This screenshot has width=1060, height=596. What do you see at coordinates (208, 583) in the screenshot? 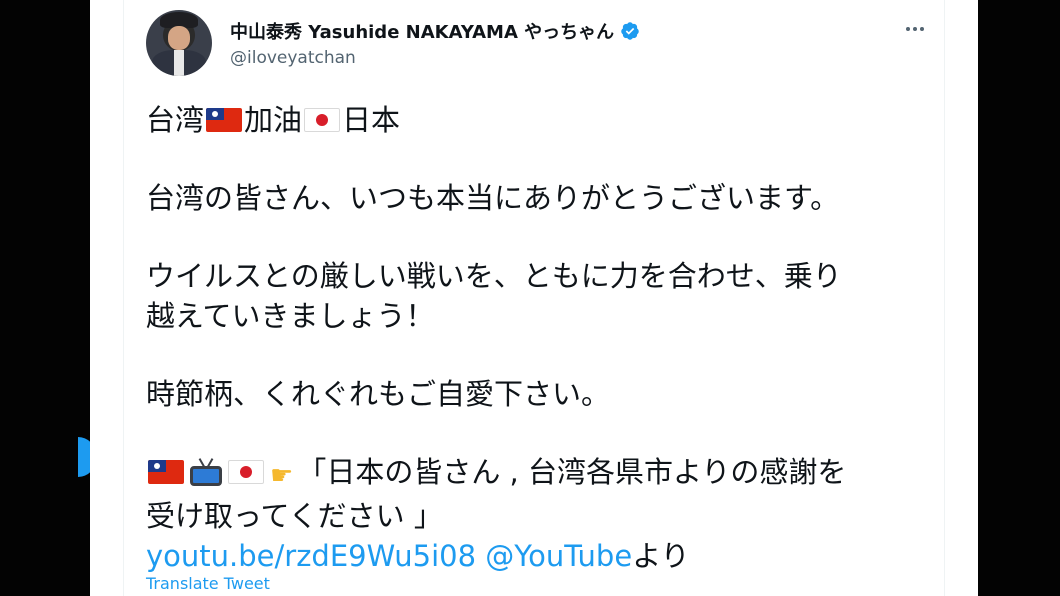
I see `translate-tweet-link: Translate Tweet` at bounding box center [208, 583].